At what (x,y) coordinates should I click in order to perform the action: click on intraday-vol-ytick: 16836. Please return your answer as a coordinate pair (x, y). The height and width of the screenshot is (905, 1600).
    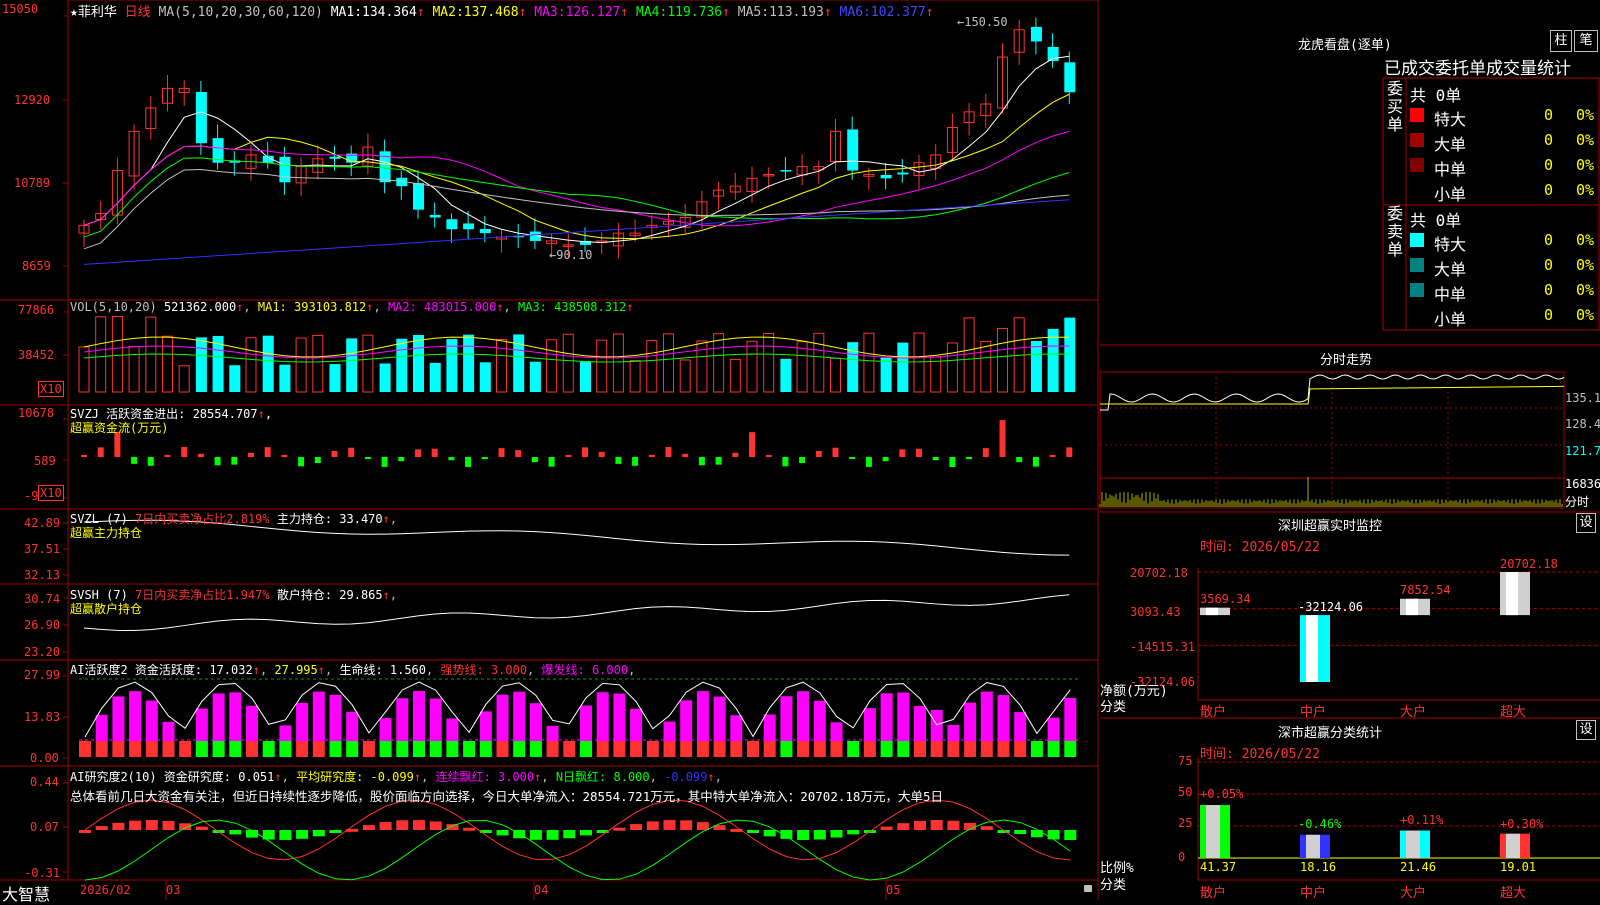
    Looking at the image, I should click on (1582, 484).